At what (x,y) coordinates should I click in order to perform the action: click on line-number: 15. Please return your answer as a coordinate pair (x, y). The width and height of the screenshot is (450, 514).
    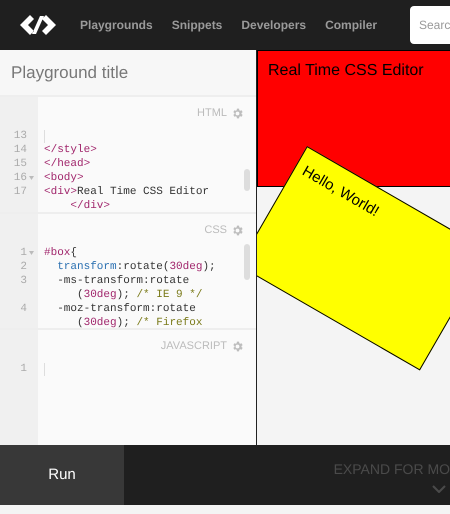
    Looking at the image, I should click on (20, 164).